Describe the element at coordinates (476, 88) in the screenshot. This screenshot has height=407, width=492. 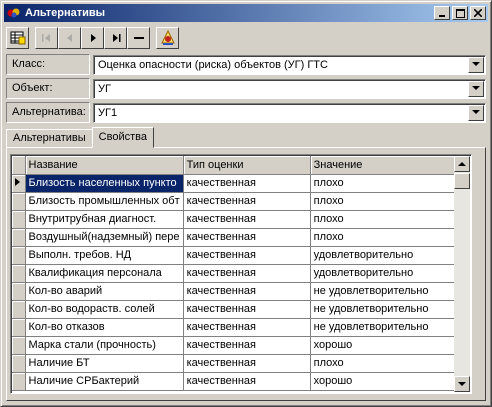
I see `object-dropdown-button` at that location.